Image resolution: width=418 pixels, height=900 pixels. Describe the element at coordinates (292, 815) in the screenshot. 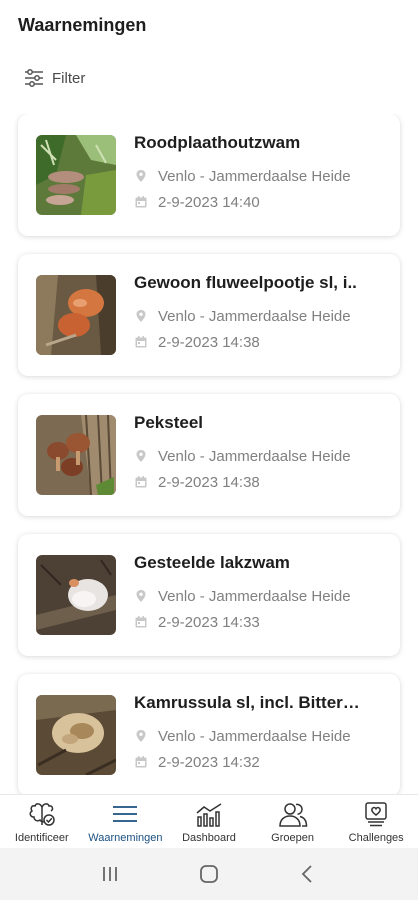

I see `groups-icon` at that location.